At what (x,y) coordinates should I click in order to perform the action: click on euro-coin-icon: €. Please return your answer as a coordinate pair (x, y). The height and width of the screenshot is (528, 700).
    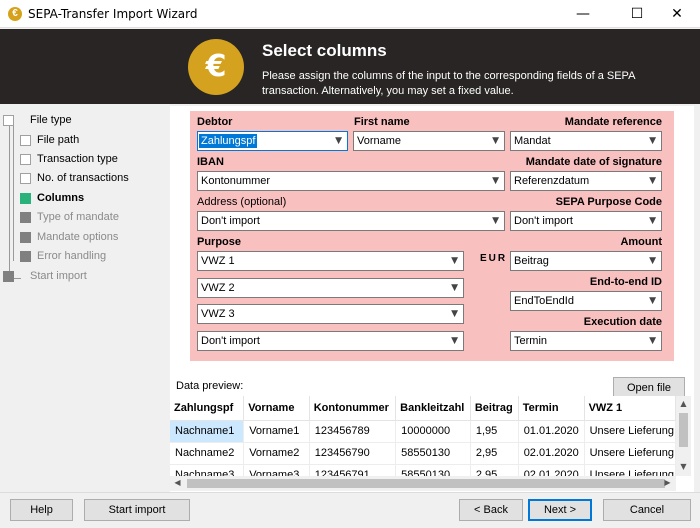
    Looking at the image, I should click on (216, 67).